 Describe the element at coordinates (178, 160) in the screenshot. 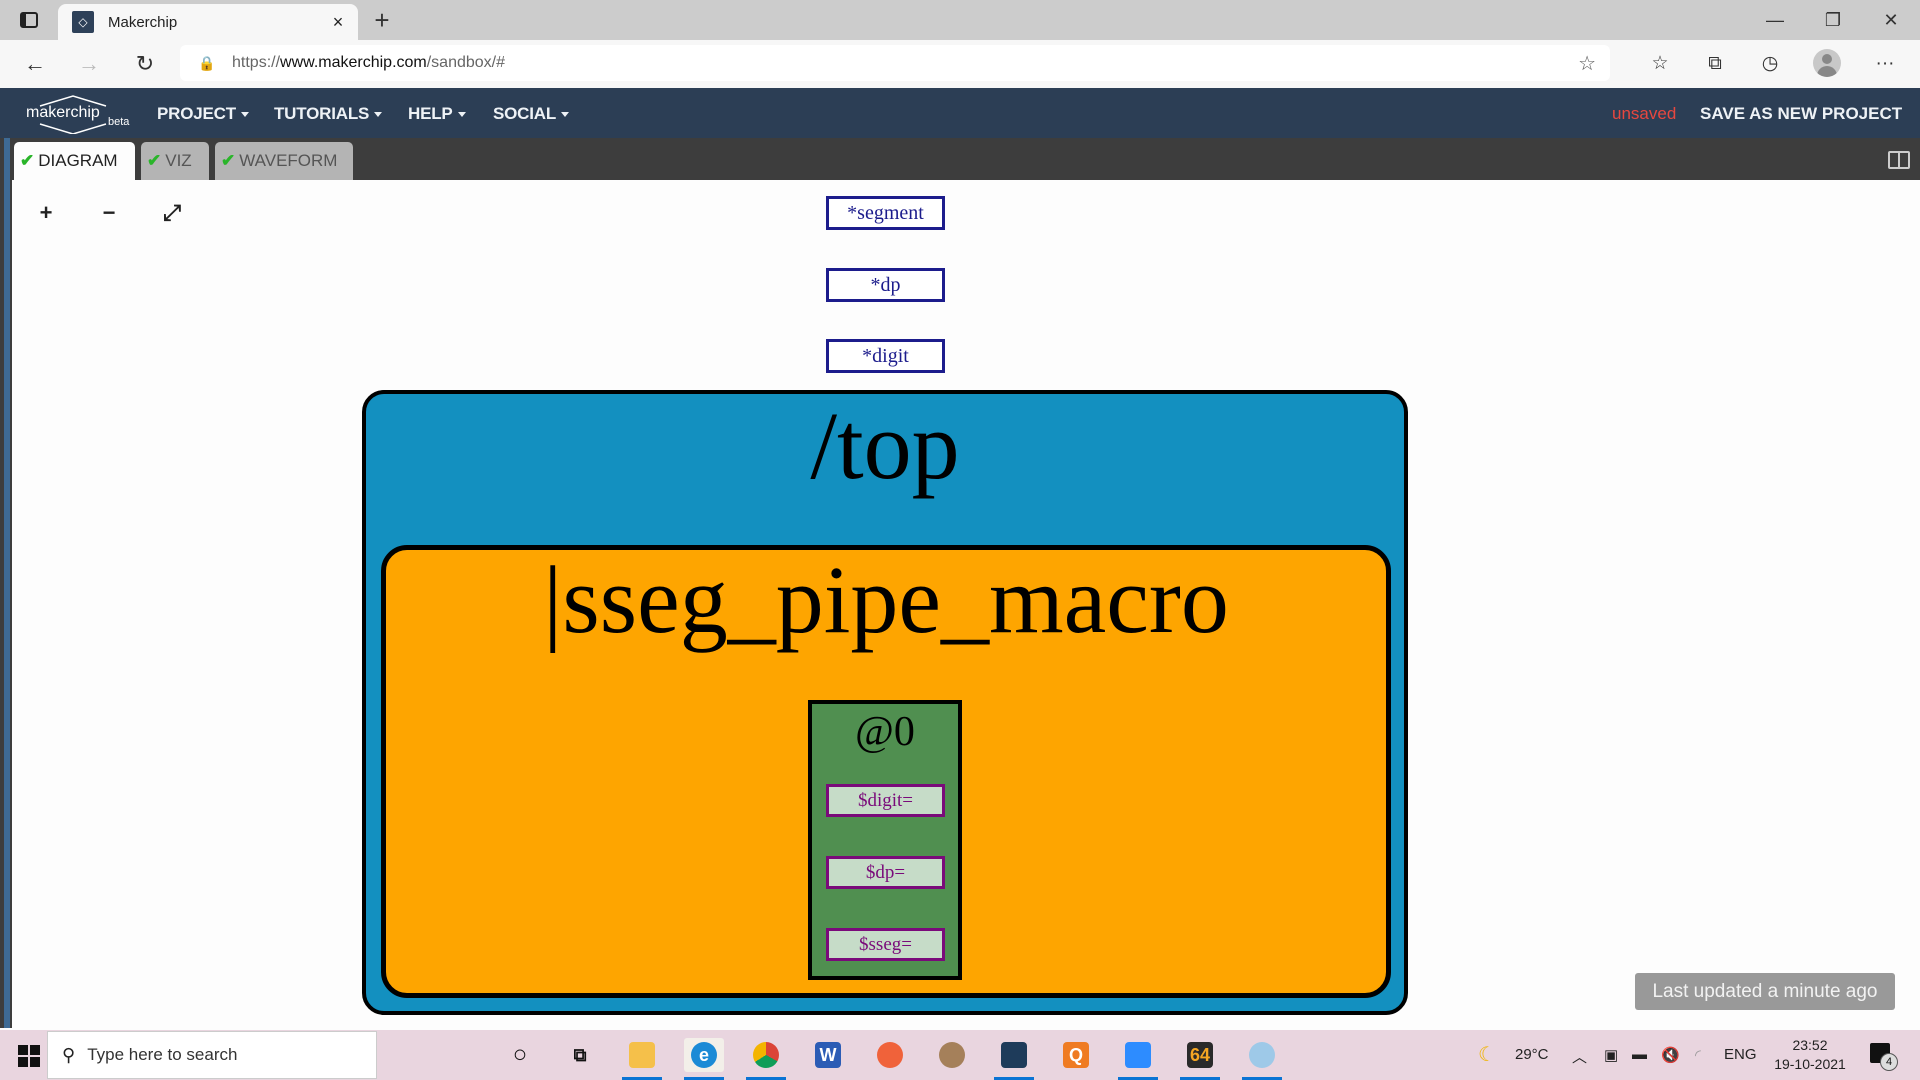

I see `tab-viz-label: VIZ` at that location.